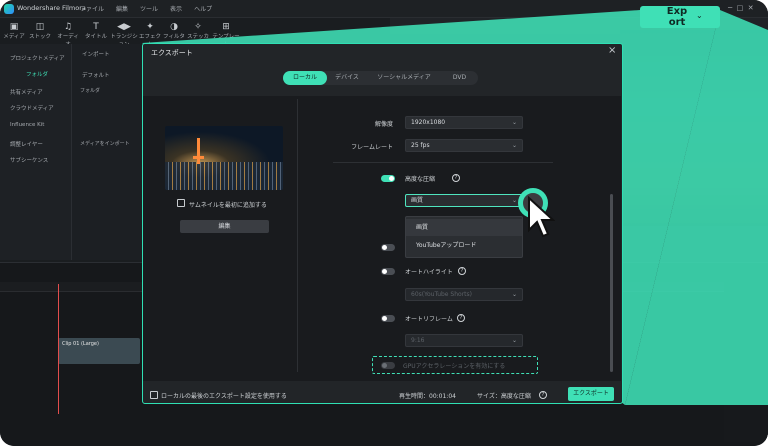  I want to click on menu-file: ファイル, so click(92, 8).